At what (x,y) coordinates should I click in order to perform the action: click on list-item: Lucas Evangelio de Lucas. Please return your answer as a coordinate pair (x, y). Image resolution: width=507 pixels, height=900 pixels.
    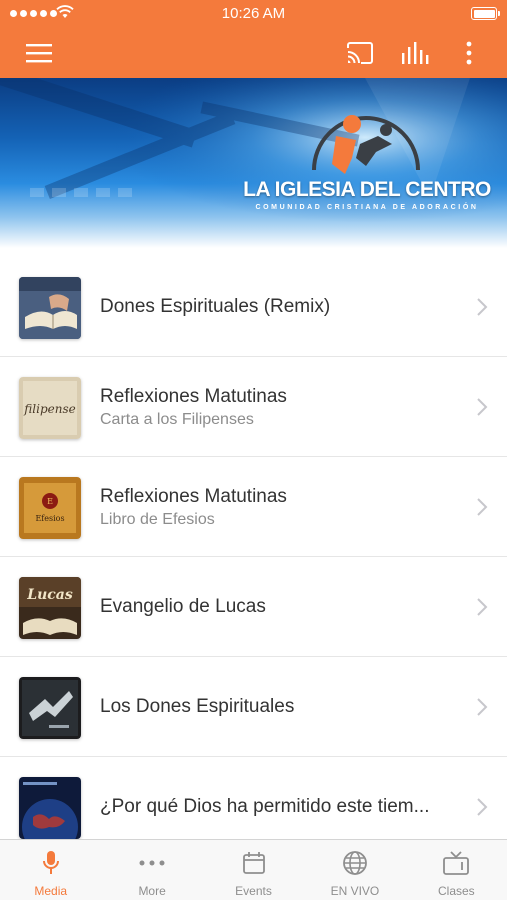
    Looking at the image, I should click on (253, 607).